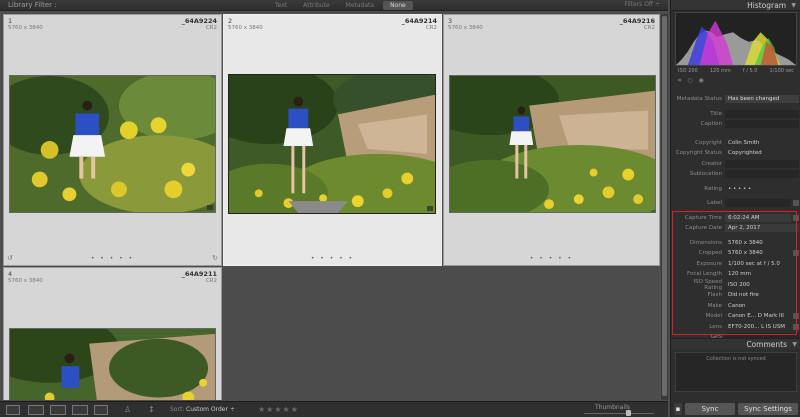 The width and height of the screenshot is (800, 417). I want to click on filter-tab-none: None, so click(398, 5).